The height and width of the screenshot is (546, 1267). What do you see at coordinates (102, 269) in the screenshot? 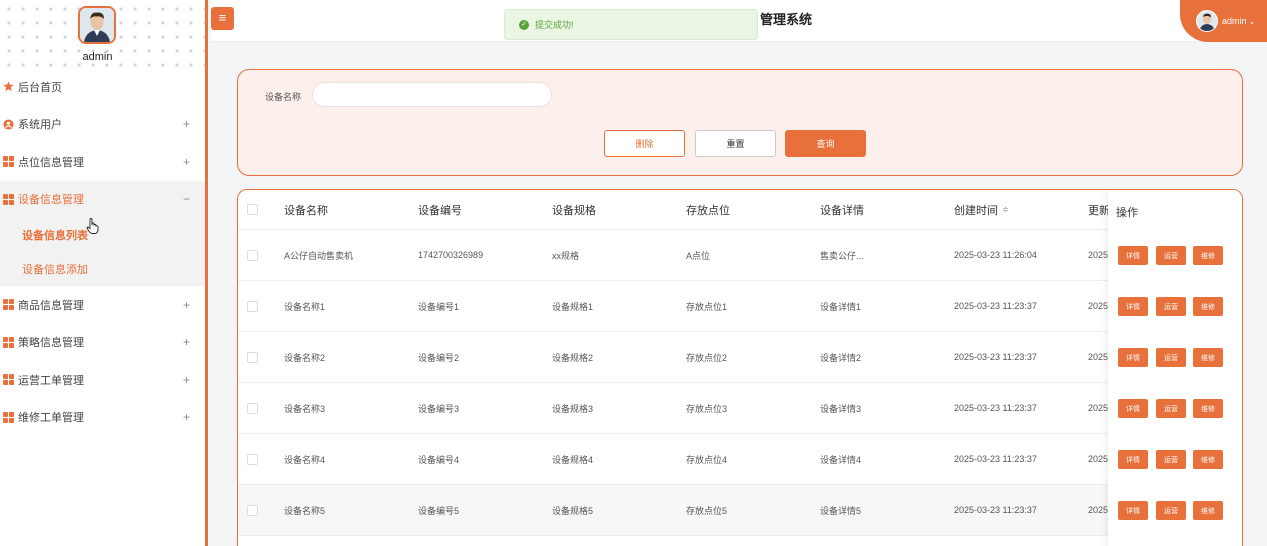
I see `sidebar-subitem-device-add: 设备信息添加` at bounding box center [102, 269].